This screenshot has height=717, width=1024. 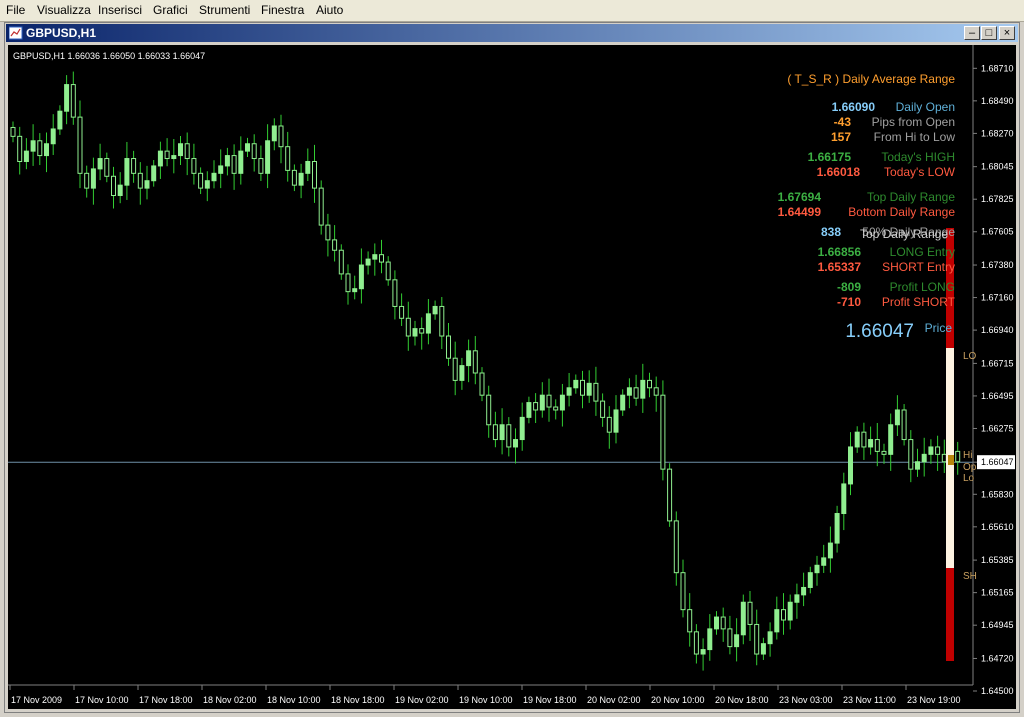 What do you see at coordinates (102, 700) in the screenshot?
I see `x-tick-label: 17 Nov 10:00` at bounding box center [102, 700].